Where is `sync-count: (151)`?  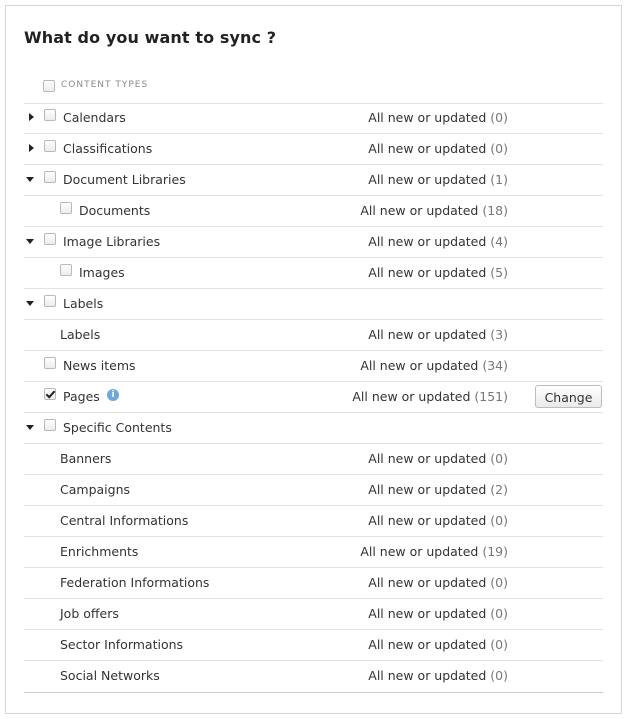
sync-count: (151) is located at coordinates (491, 396).